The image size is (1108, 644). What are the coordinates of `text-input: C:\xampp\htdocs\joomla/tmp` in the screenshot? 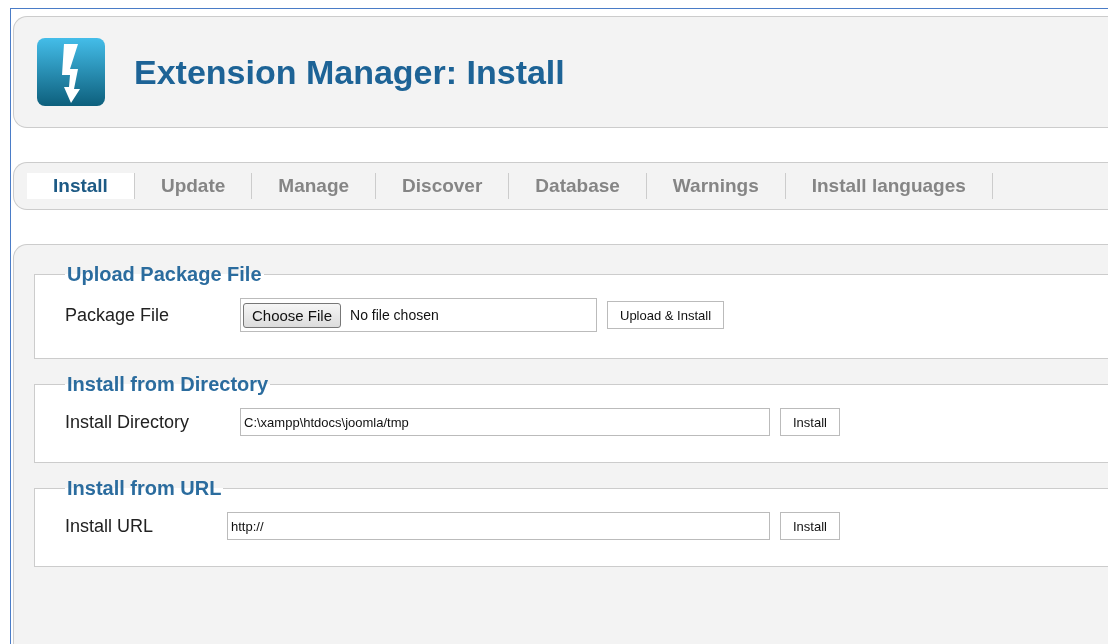 It's located at (505, 422).